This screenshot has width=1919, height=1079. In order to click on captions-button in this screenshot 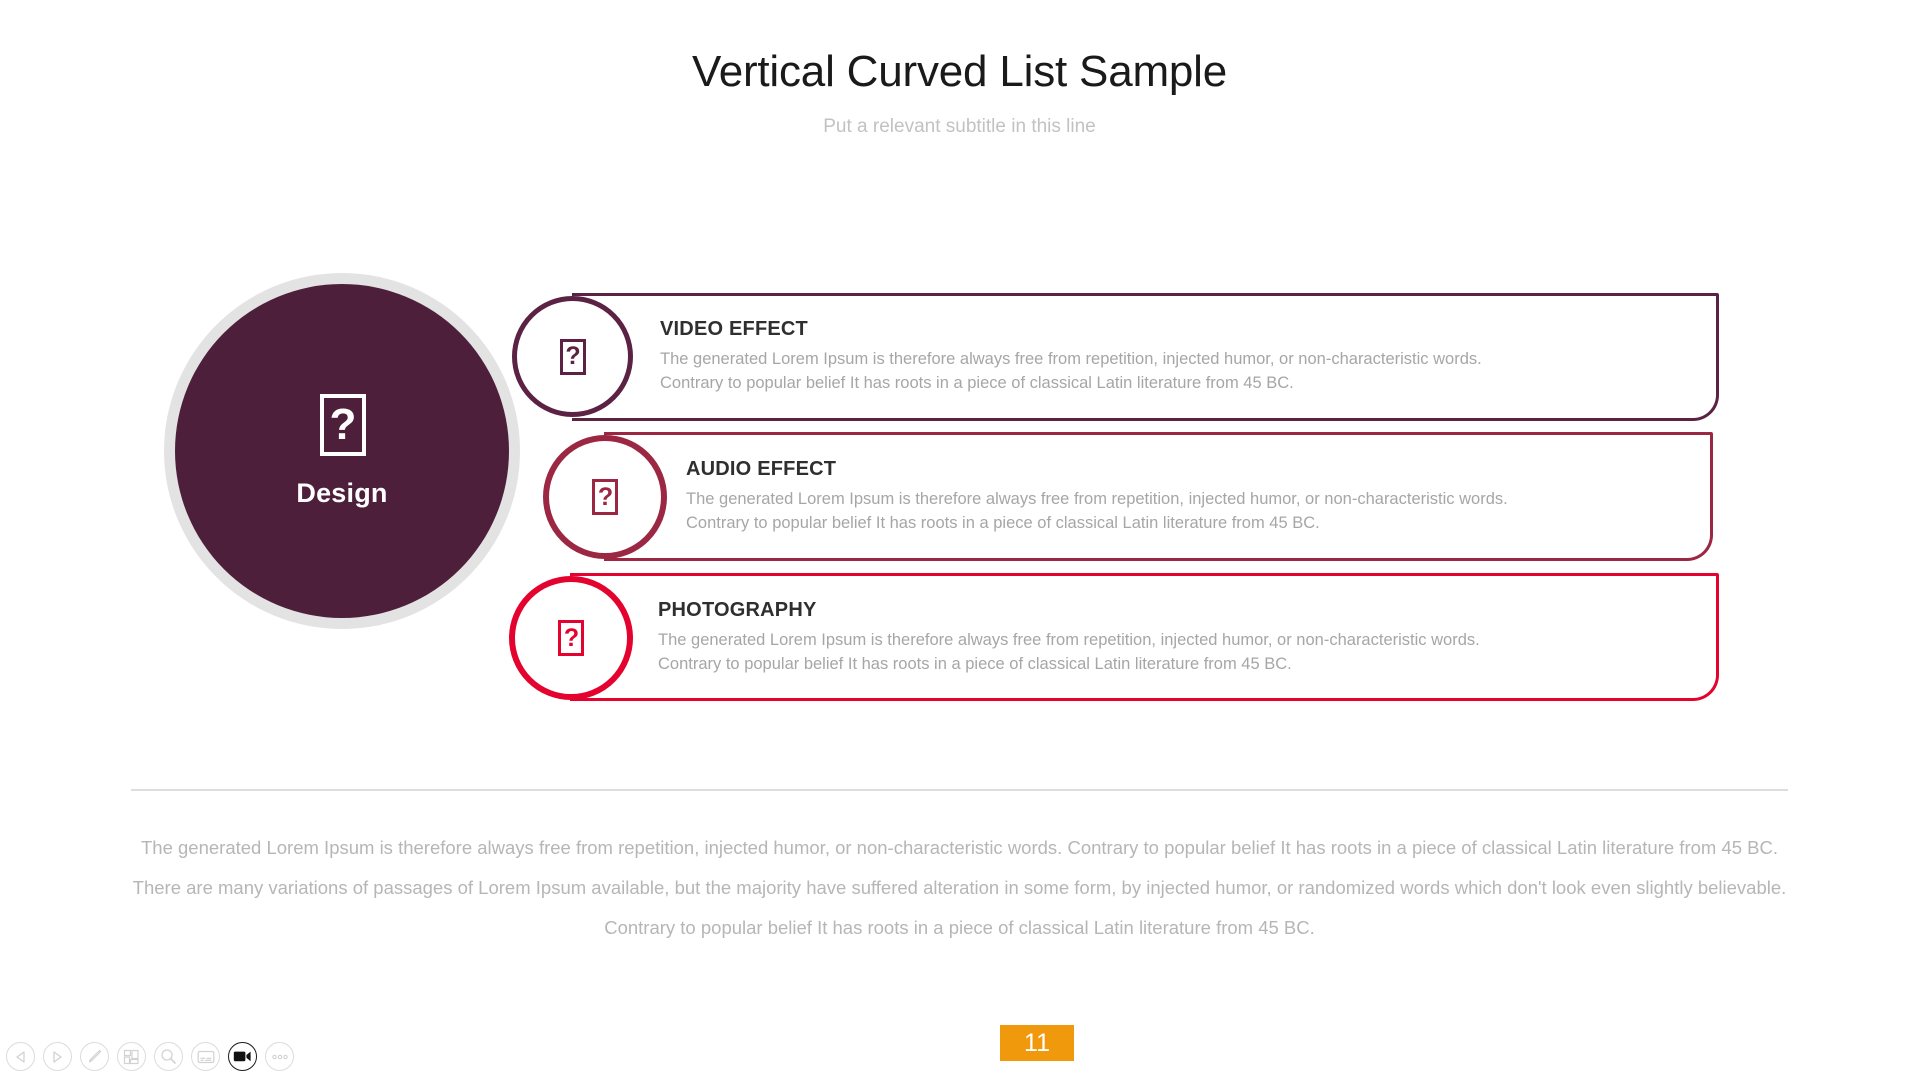, I will do `click(205, 1056)`.